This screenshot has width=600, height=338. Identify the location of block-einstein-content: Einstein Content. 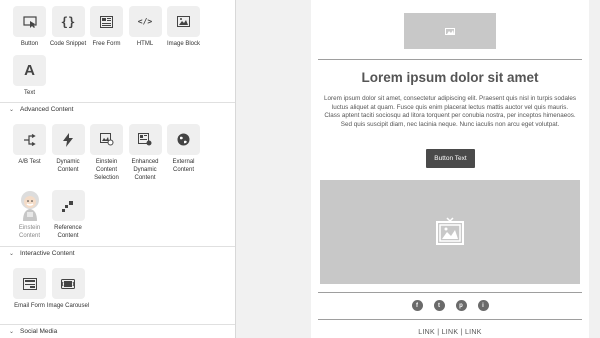
(29, 215).